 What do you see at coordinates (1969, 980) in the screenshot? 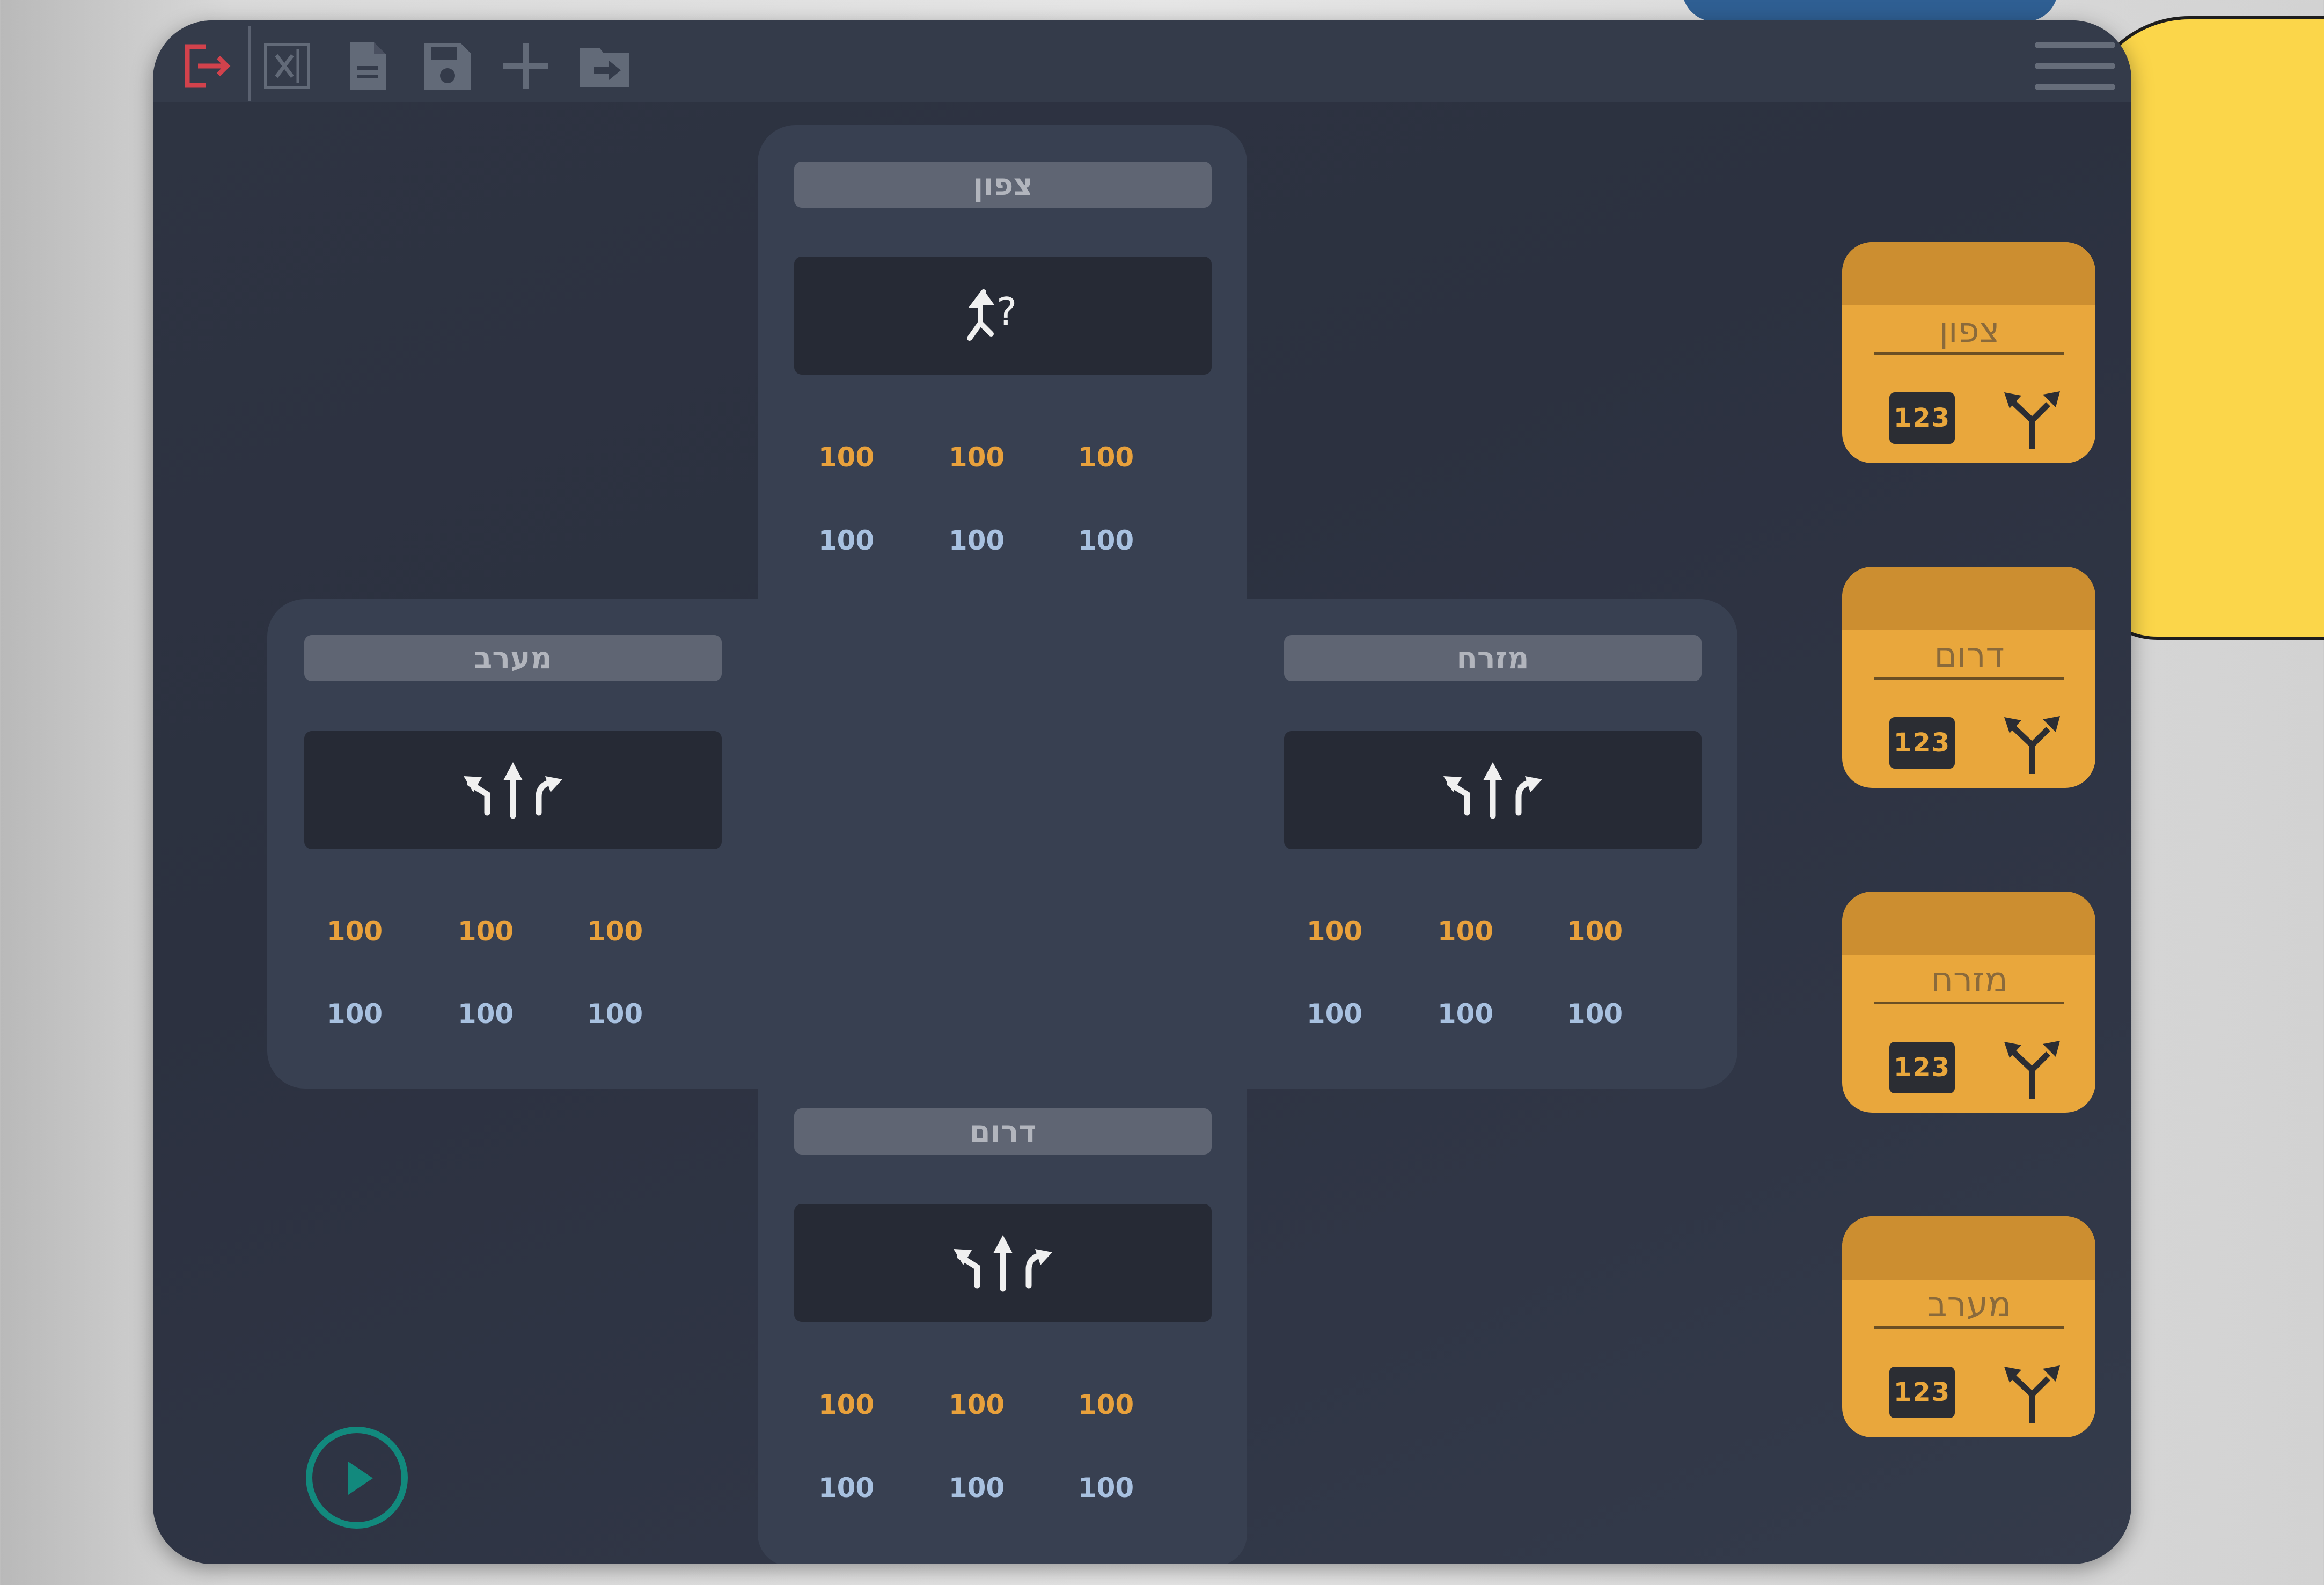
I see `card-title: מזרח` at bounding box center [1969, 980].